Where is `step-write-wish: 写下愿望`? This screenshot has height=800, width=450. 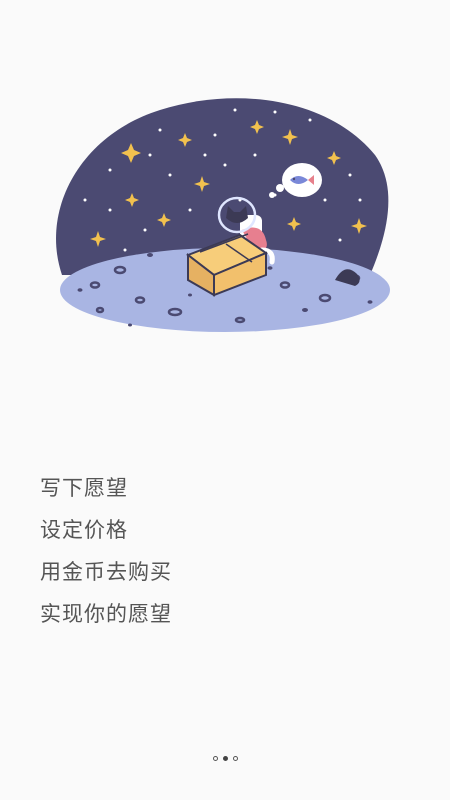
step-write-wish: 写下愿望 is located at coordinates (84, 488).